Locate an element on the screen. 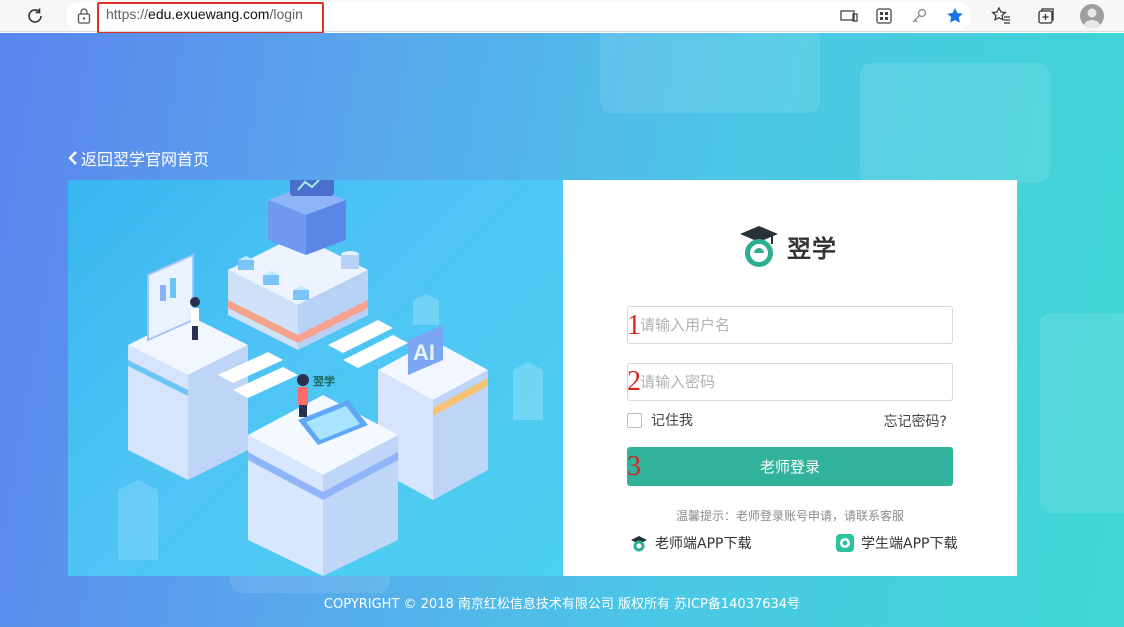  brand-logo: 翌学 is located at coordinates (788, 246).